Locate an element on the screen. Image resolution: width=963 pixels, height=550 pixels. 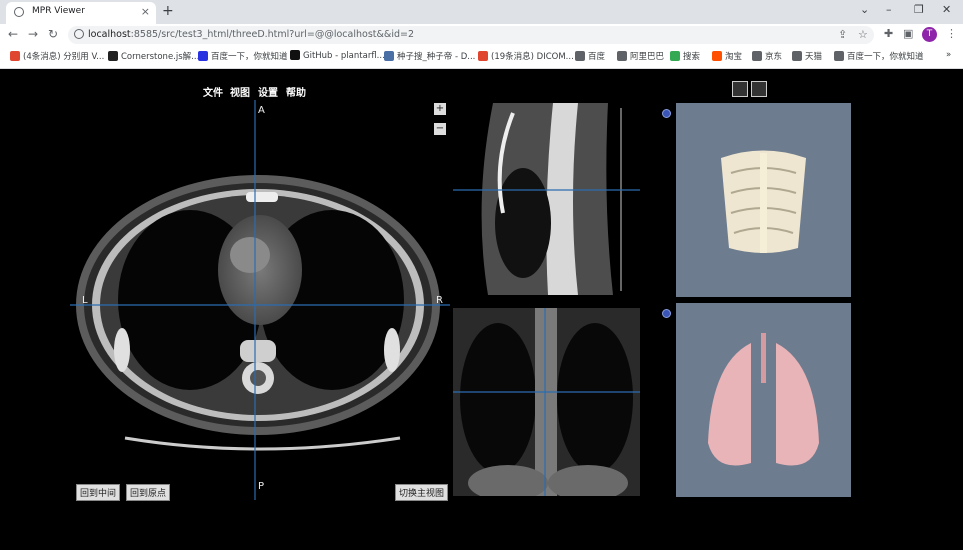
switch-main-view-button: 切换主视图 is located at coordinates (422, 492).